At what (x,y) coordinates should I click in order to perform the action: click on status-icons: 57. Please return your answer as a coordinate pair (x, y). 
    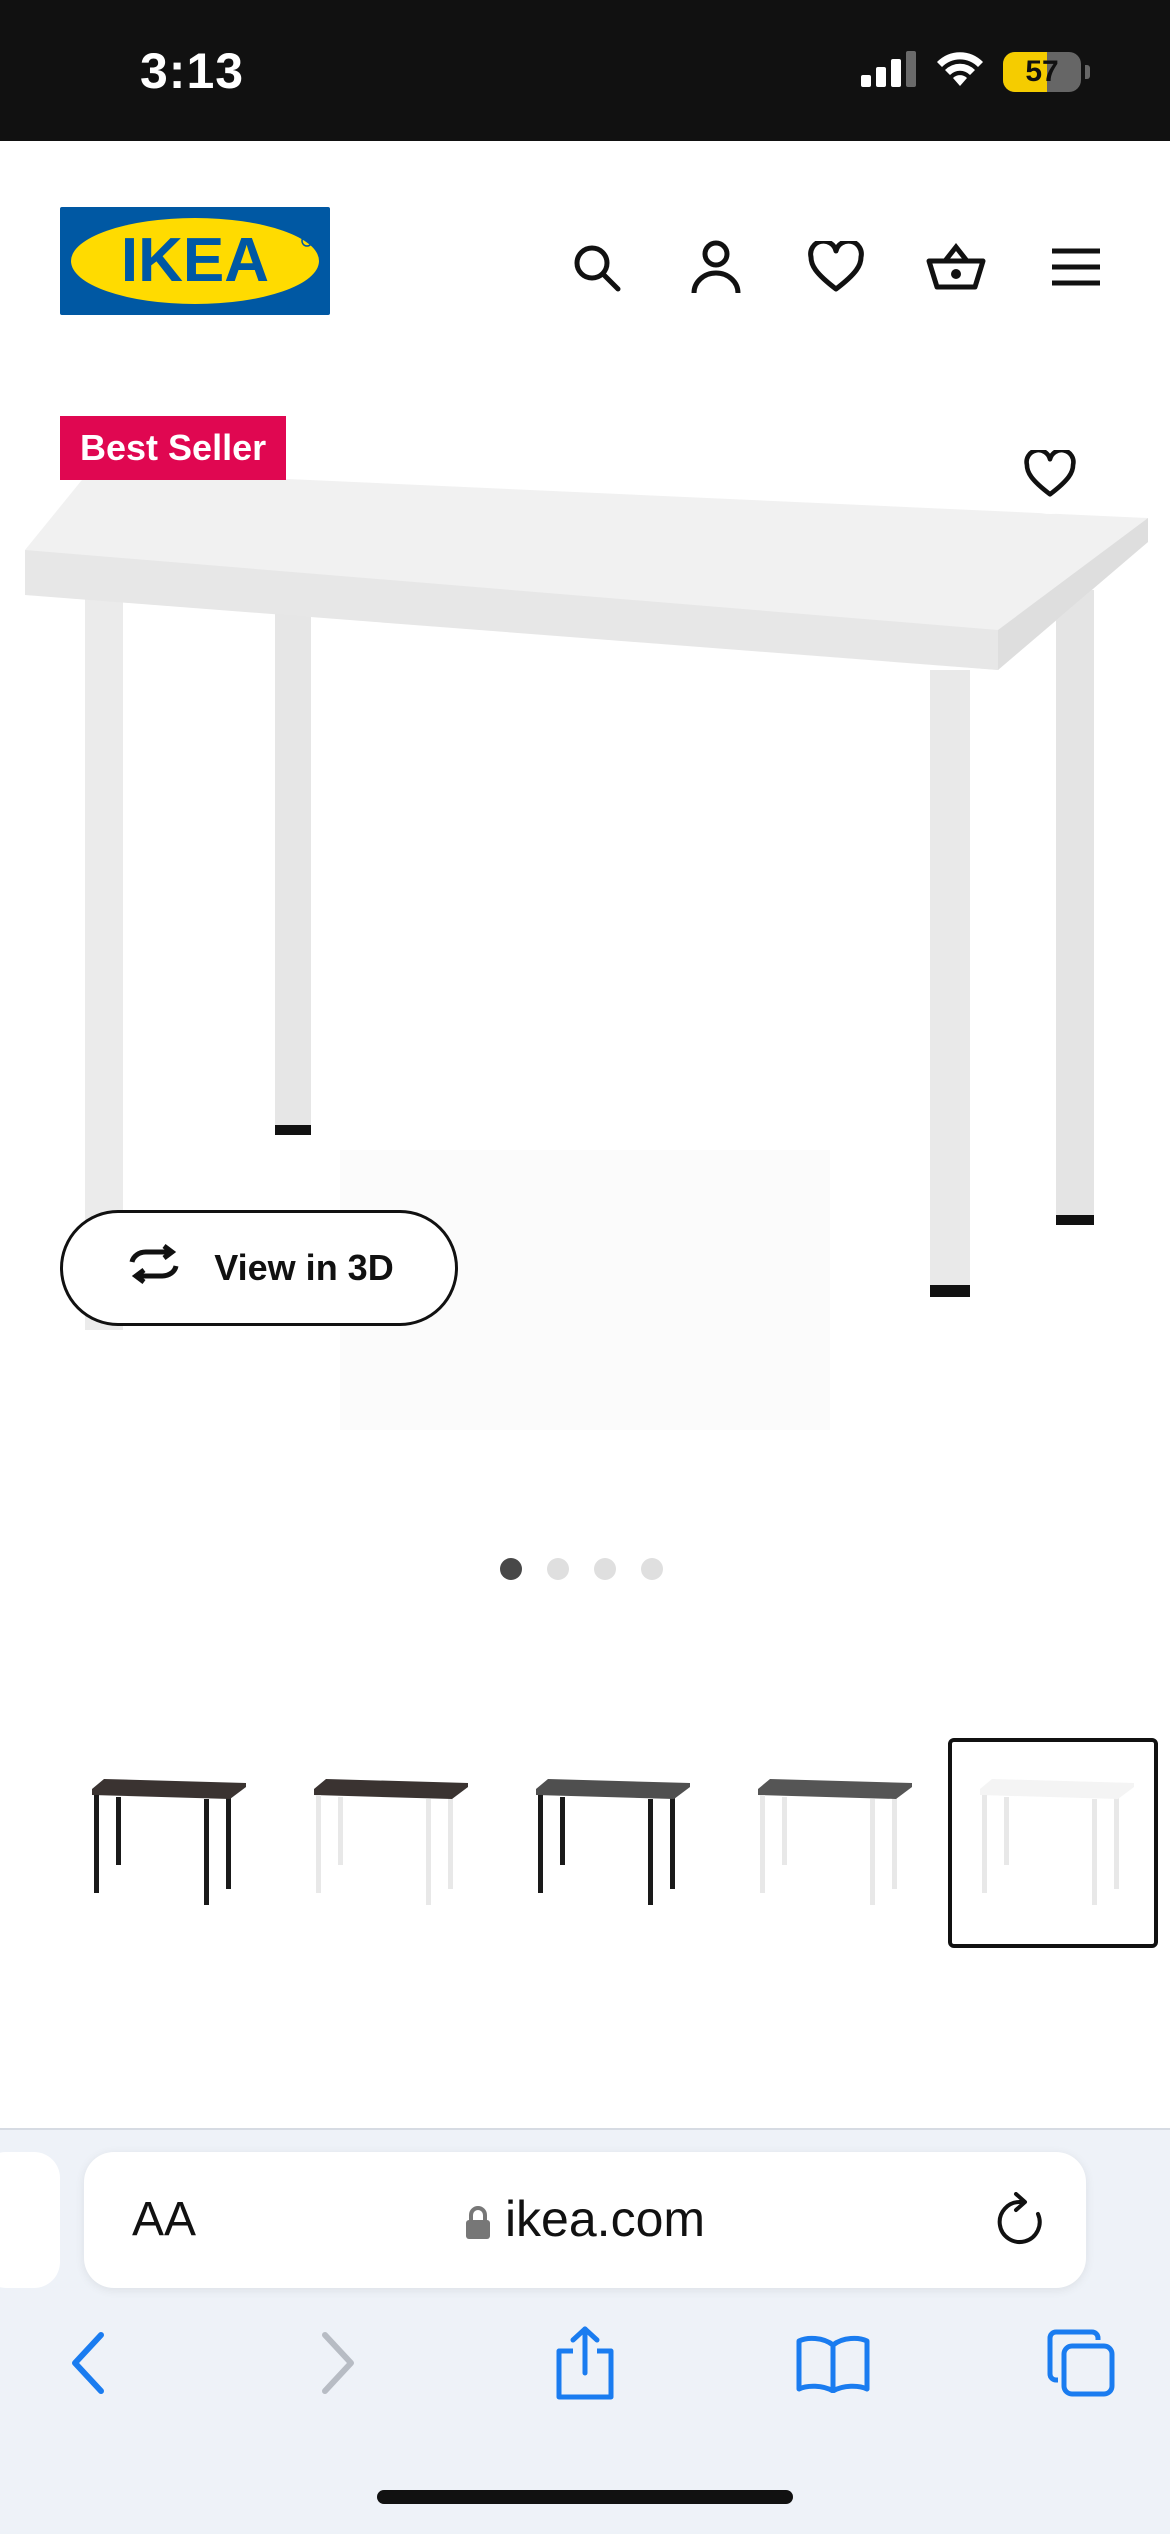
    Looking at the image, I should click on (975, 71).